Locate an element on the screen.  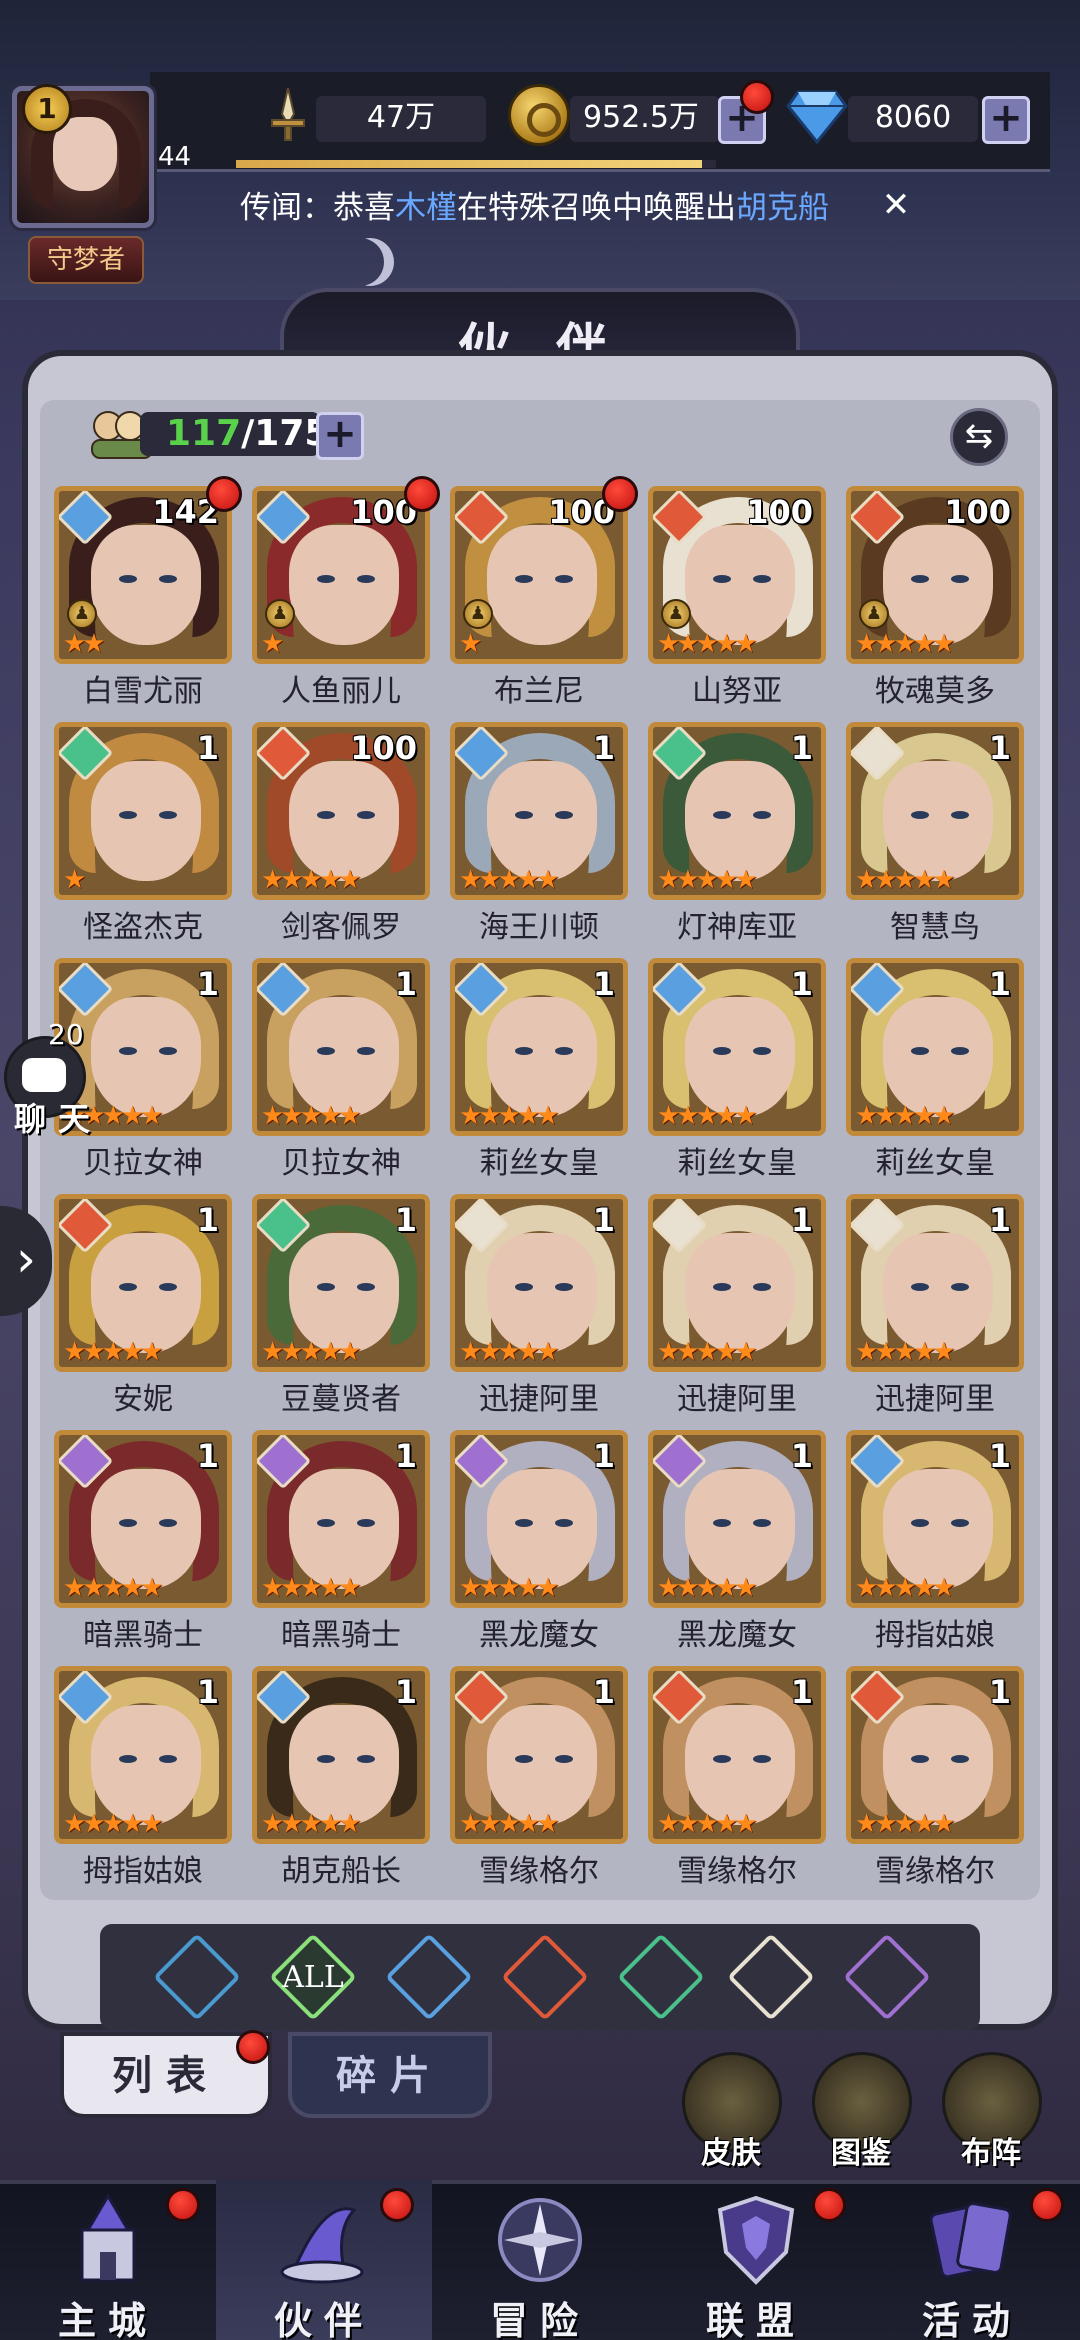
player-title: 守梦者 is located at coordinates (86, 260).